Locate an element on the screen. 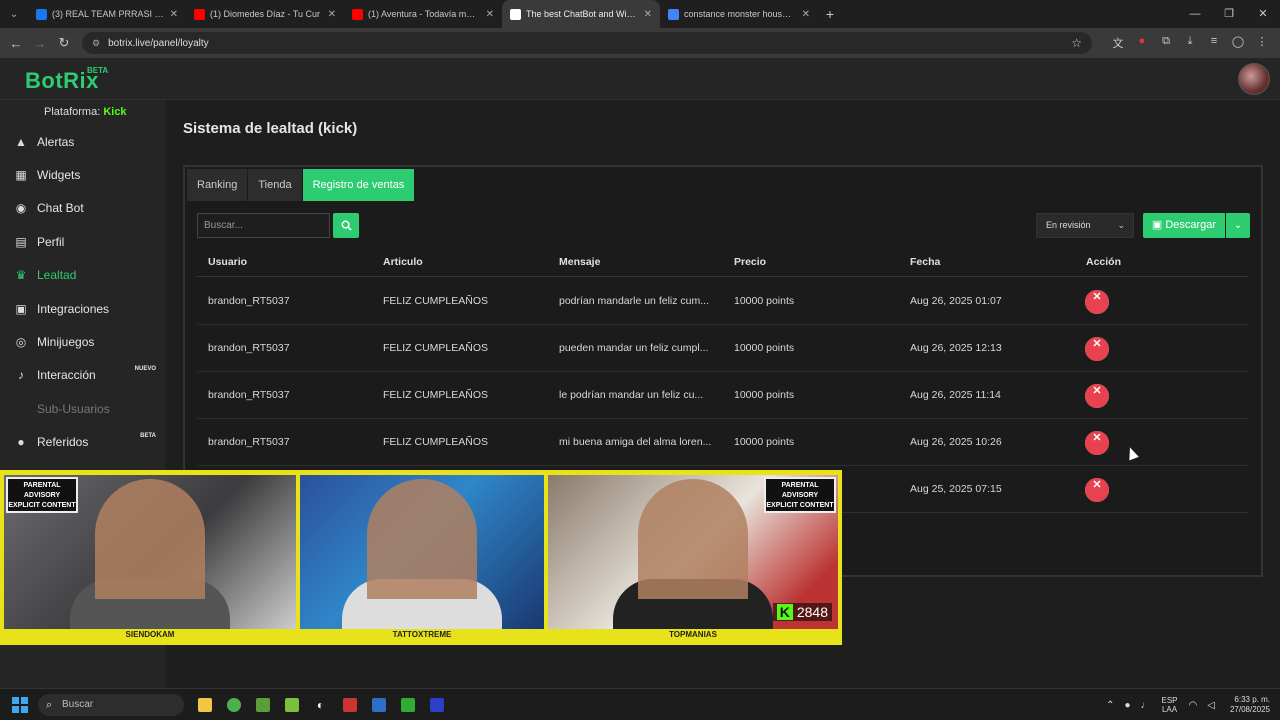 Image resolution: width=1280 pixels, height=720 pixels. warning-icon: ▲ is located at coordinates (21, 141).